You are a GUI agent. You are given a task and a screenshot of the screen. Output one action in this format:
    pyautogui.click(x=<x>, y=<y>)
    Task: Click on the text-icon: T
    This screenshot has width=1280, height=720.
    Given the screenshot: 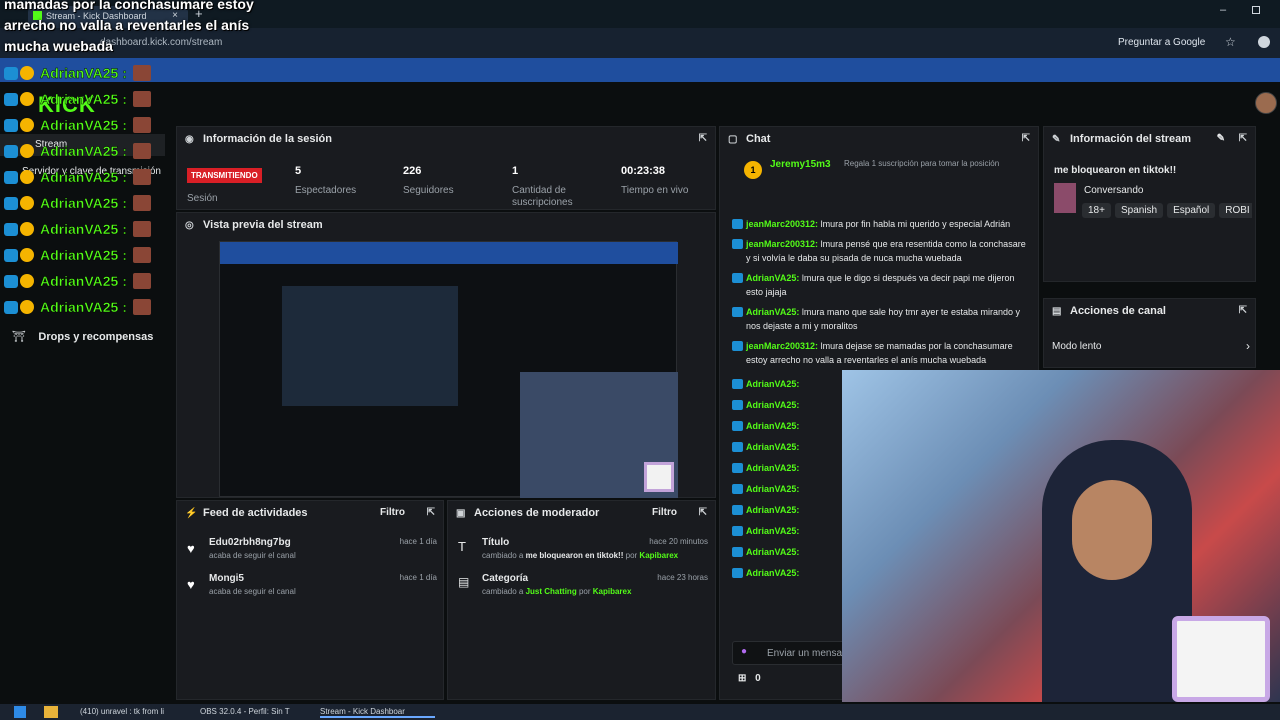 What is the action you would take?
    pyautogui.click(x=462, y=546)
    